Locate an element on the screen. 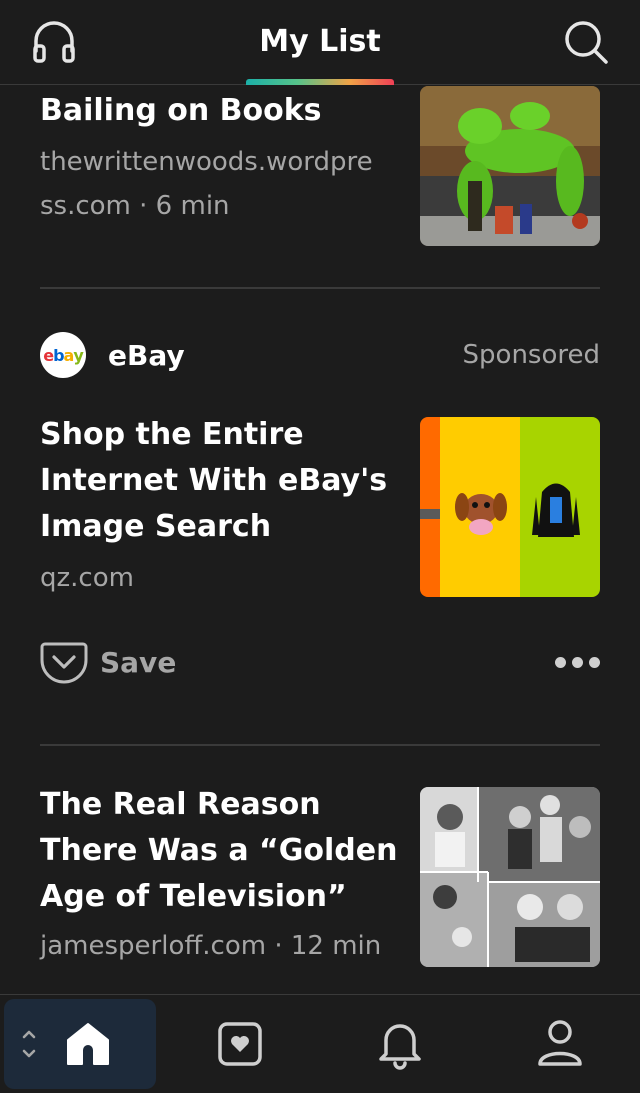  save-row: Save is located at coordinates (320, 662).